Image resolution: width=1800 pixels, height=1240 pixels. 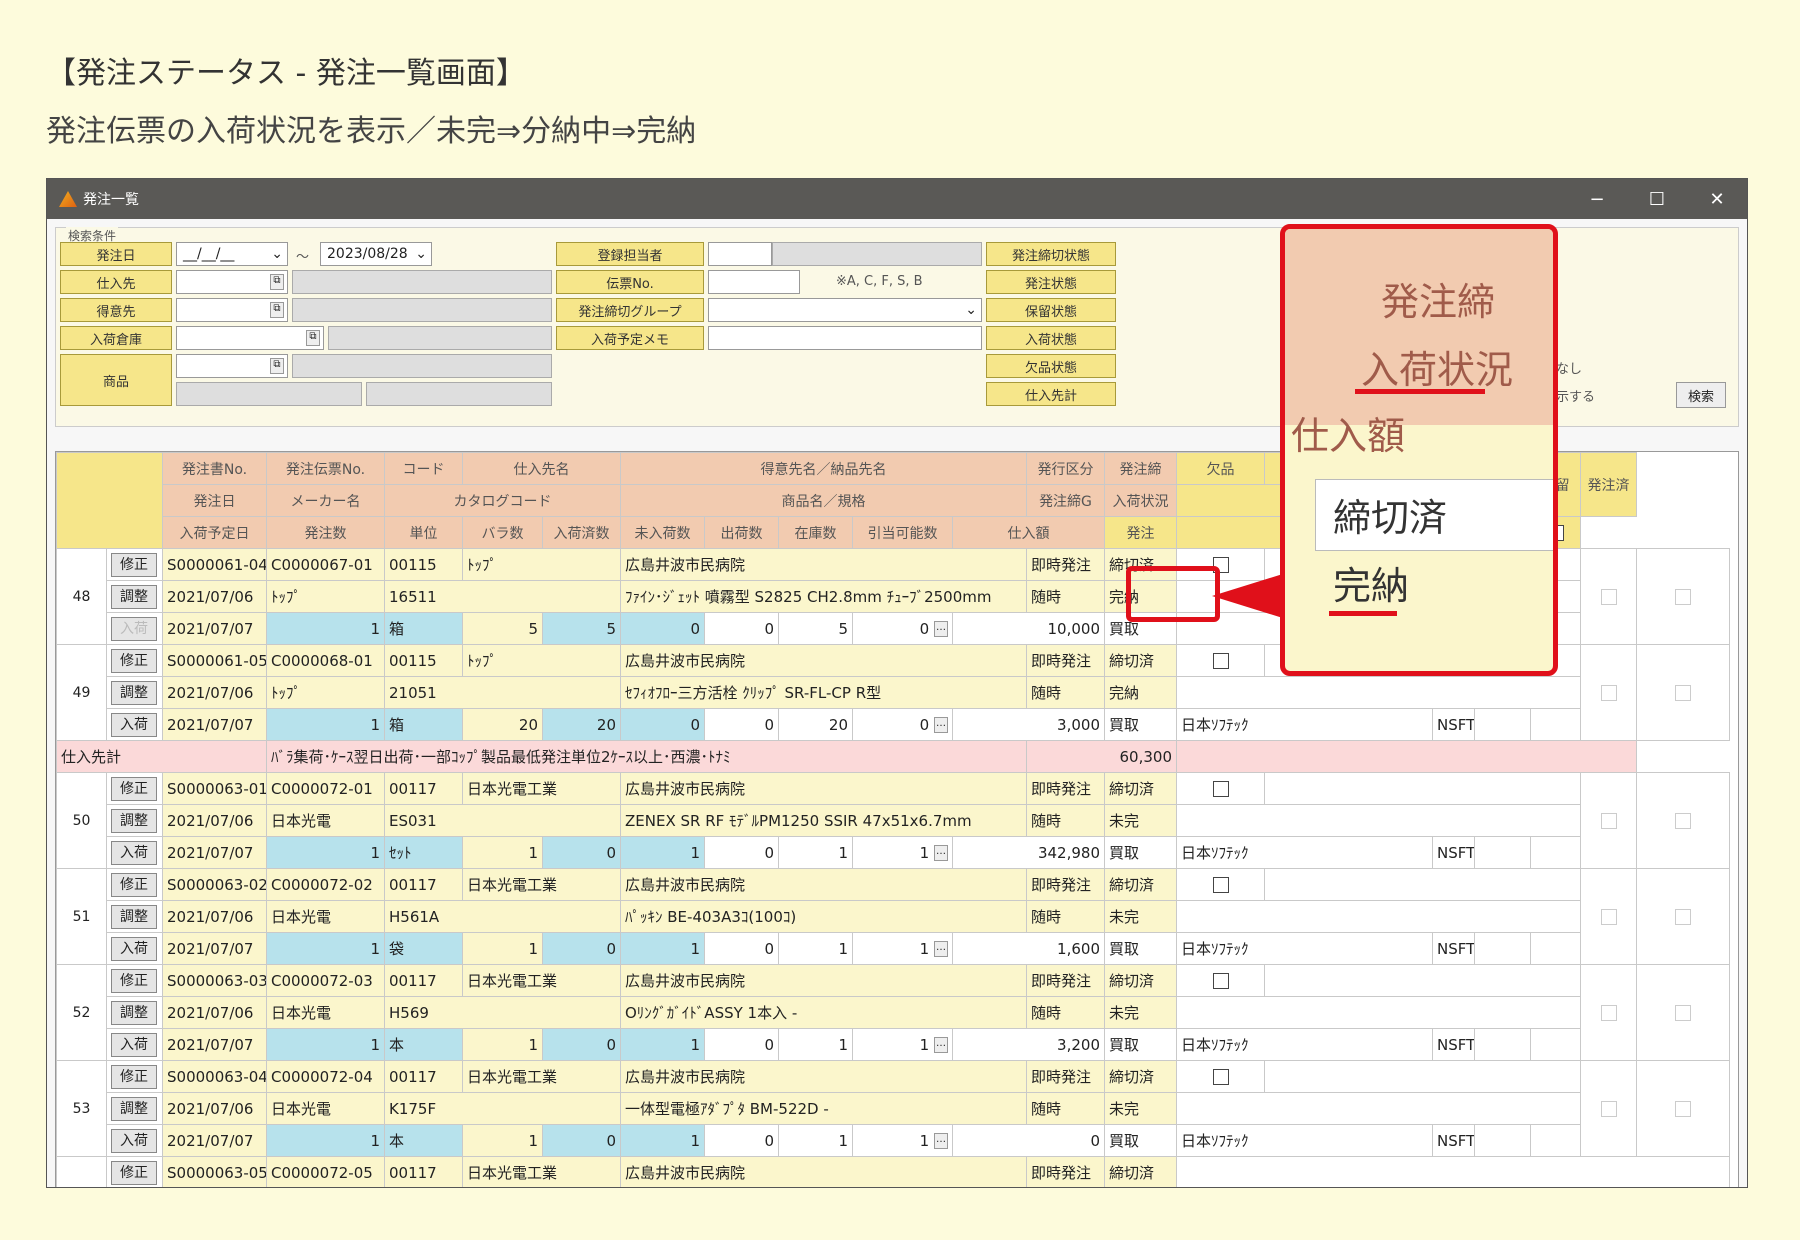 What do you see at coordinates (1028, 948) in the screenshot?
I see `purchase-amount: 1,600` at bounding box center [1028, 948].